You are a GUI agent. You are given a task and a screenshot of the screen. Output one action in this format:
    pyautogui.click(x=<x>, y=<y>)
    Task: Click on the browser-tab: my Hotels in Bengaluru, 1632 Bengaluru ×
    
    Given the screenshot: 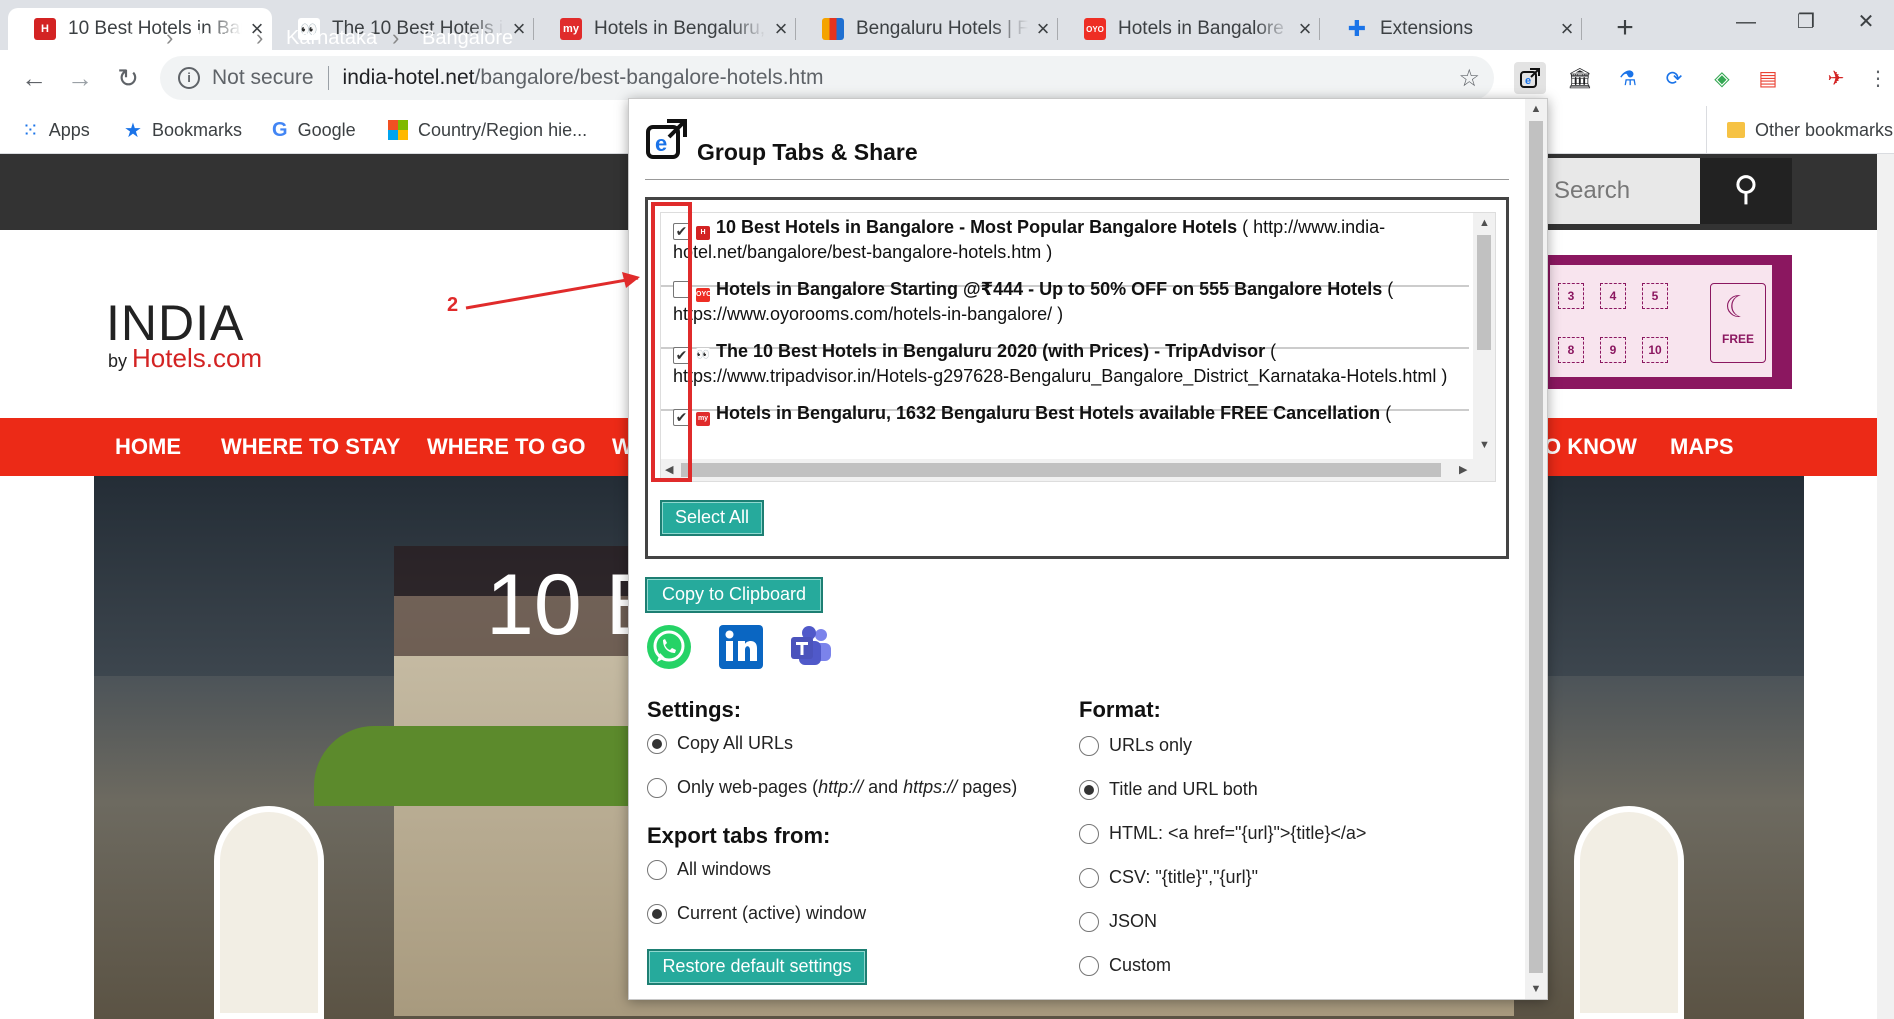 What is the action you would take?
    pyautogui.click(x=665, y=29)
    